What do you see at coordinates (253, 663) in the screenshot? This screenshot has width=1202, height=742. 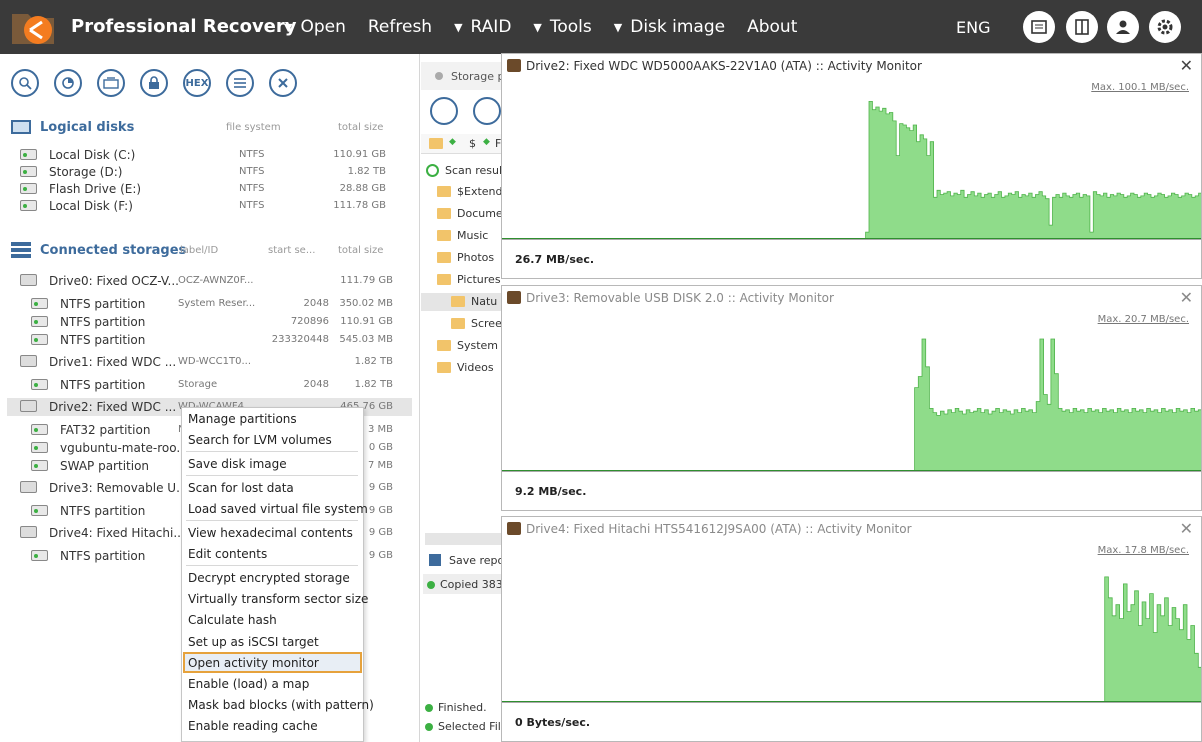 I see `context-menu-item: Open activity monitor` at bounding box center [253, 663].